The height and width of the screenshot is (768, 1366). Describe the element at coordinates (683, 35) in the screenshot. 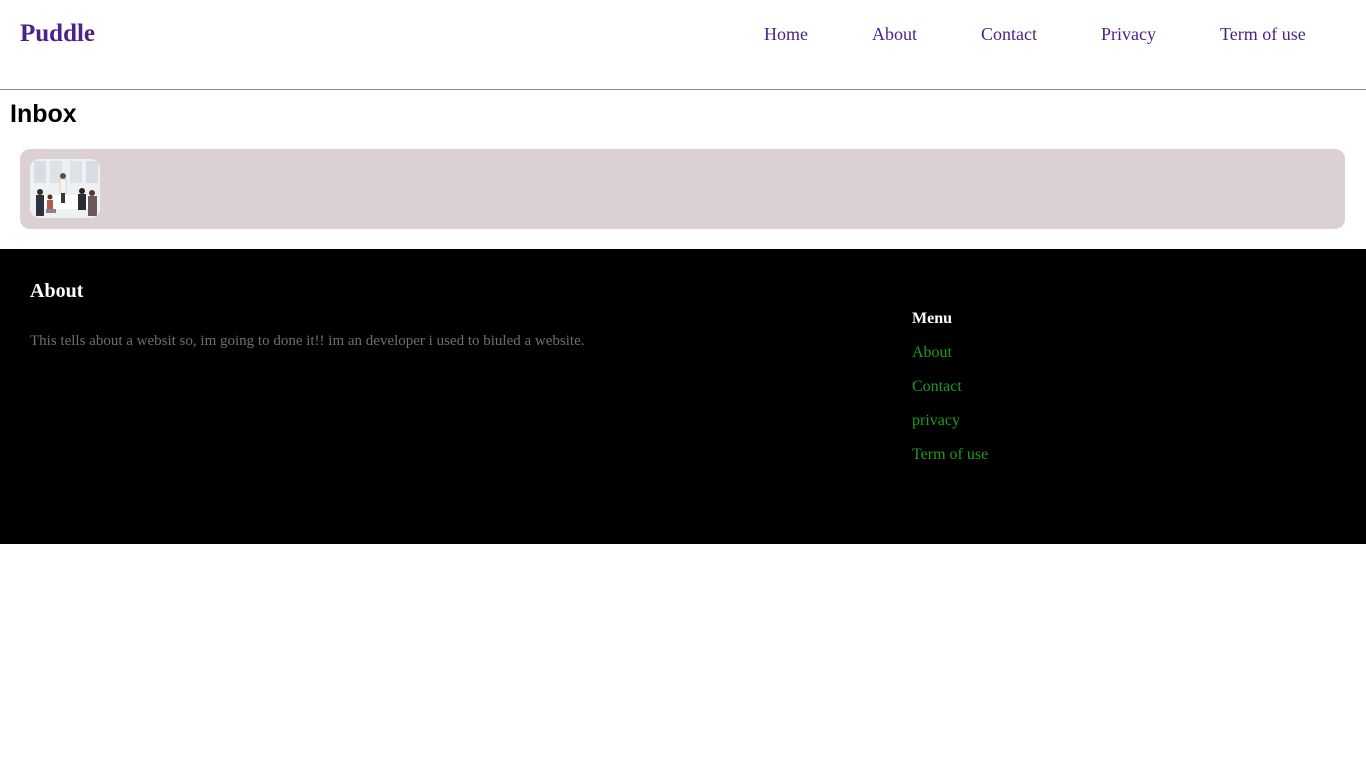

I see `main-nav: Home About Contact Privacy Term of use` at that location.